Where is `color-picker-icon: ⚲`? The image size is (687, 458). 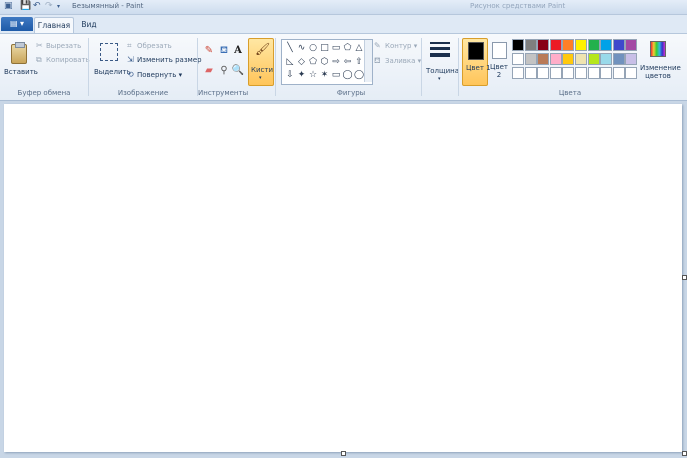
color-picker-icon: ⚲ is located at coordinates (224, 71).